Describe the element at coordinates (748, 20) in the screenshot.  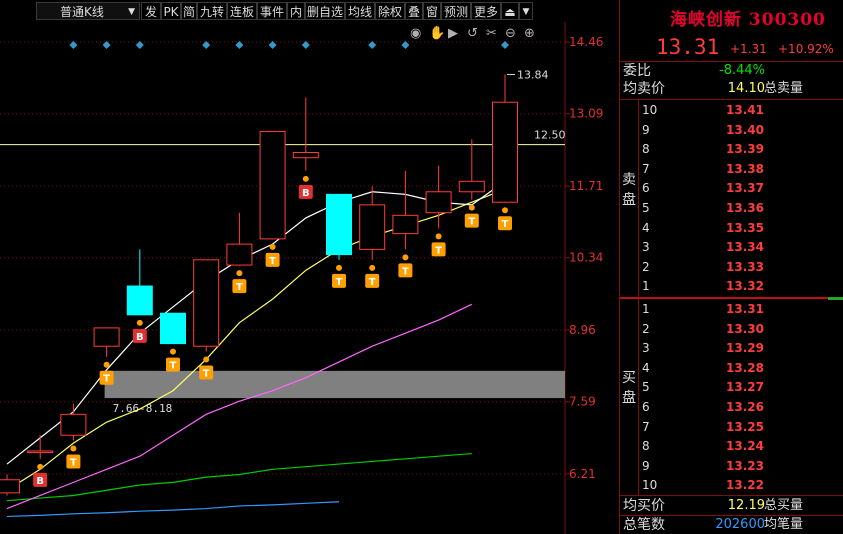
I see `stock-name-code: 海峡创新 300300` at that location.